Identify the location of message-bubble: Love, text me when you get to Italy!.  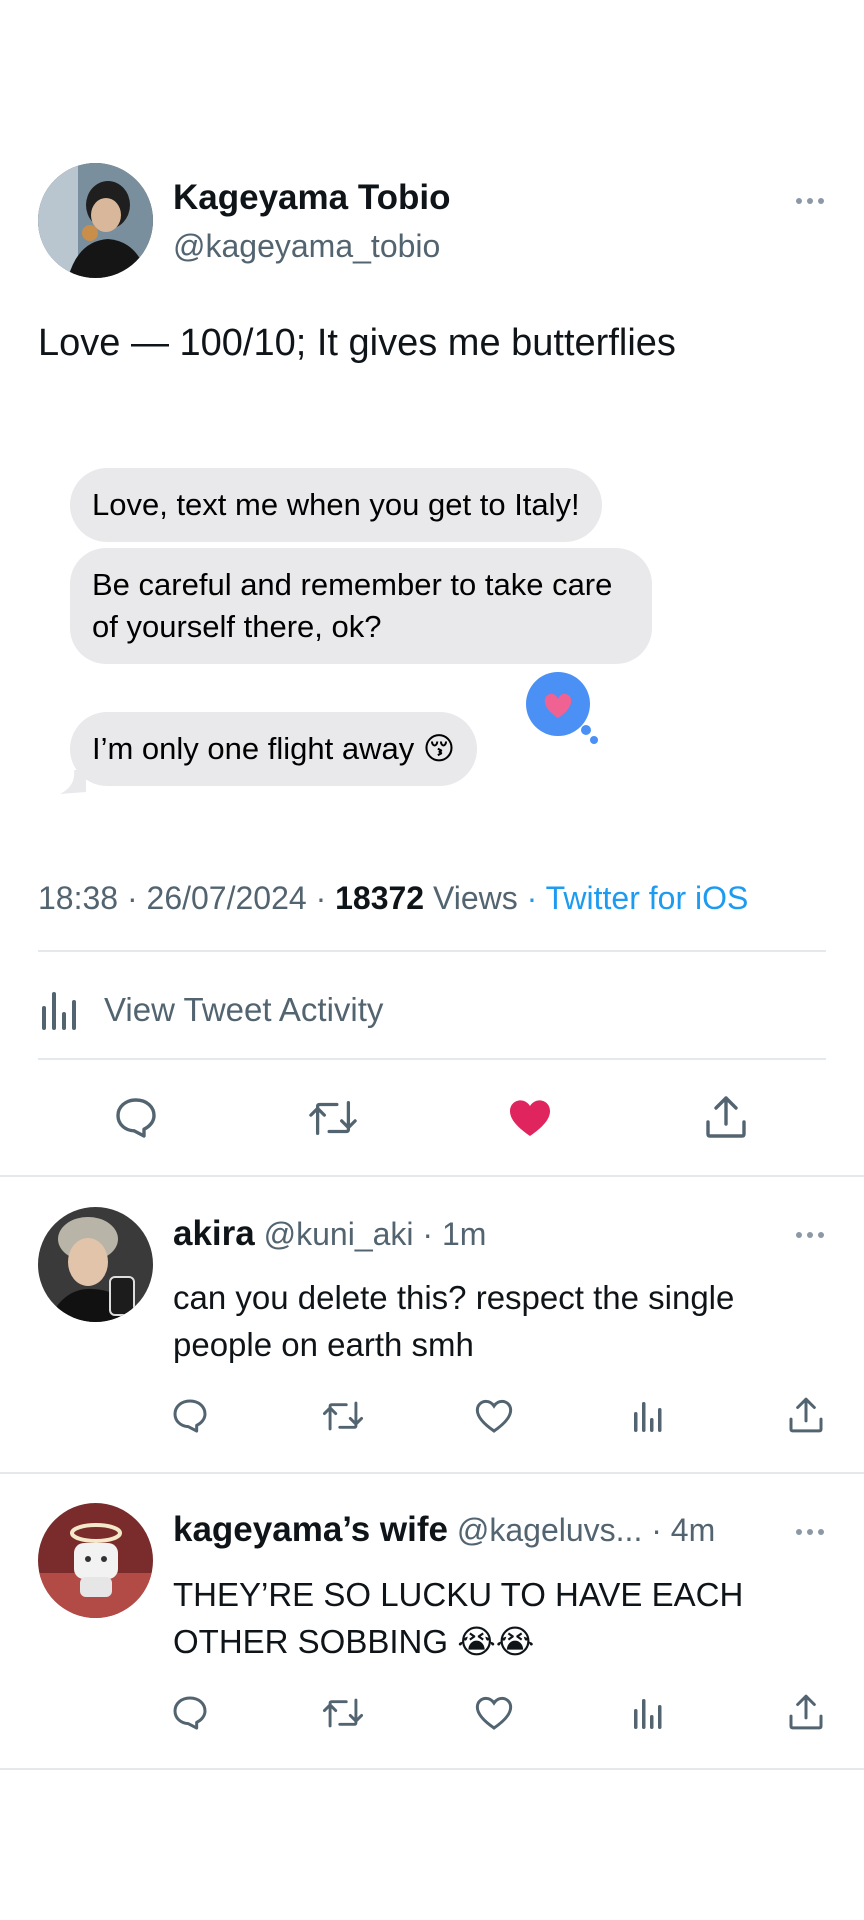
(336, 505).